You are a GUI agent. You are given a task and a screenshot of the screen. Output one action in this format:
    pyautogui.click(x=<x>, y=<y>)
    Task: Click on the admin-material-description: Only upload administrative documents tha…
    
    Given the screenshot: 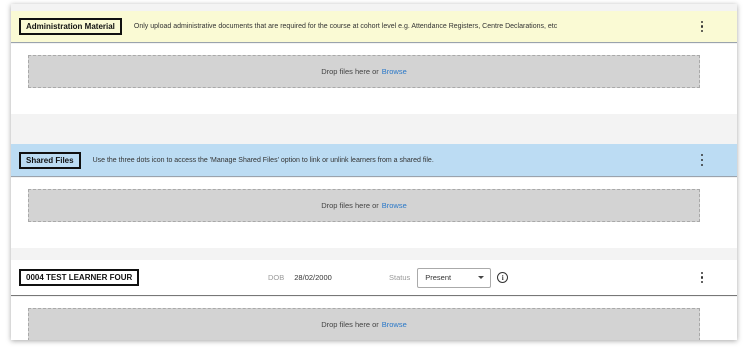 What is the action you would take?
    pyautogui.click(x=345, y=26)
    